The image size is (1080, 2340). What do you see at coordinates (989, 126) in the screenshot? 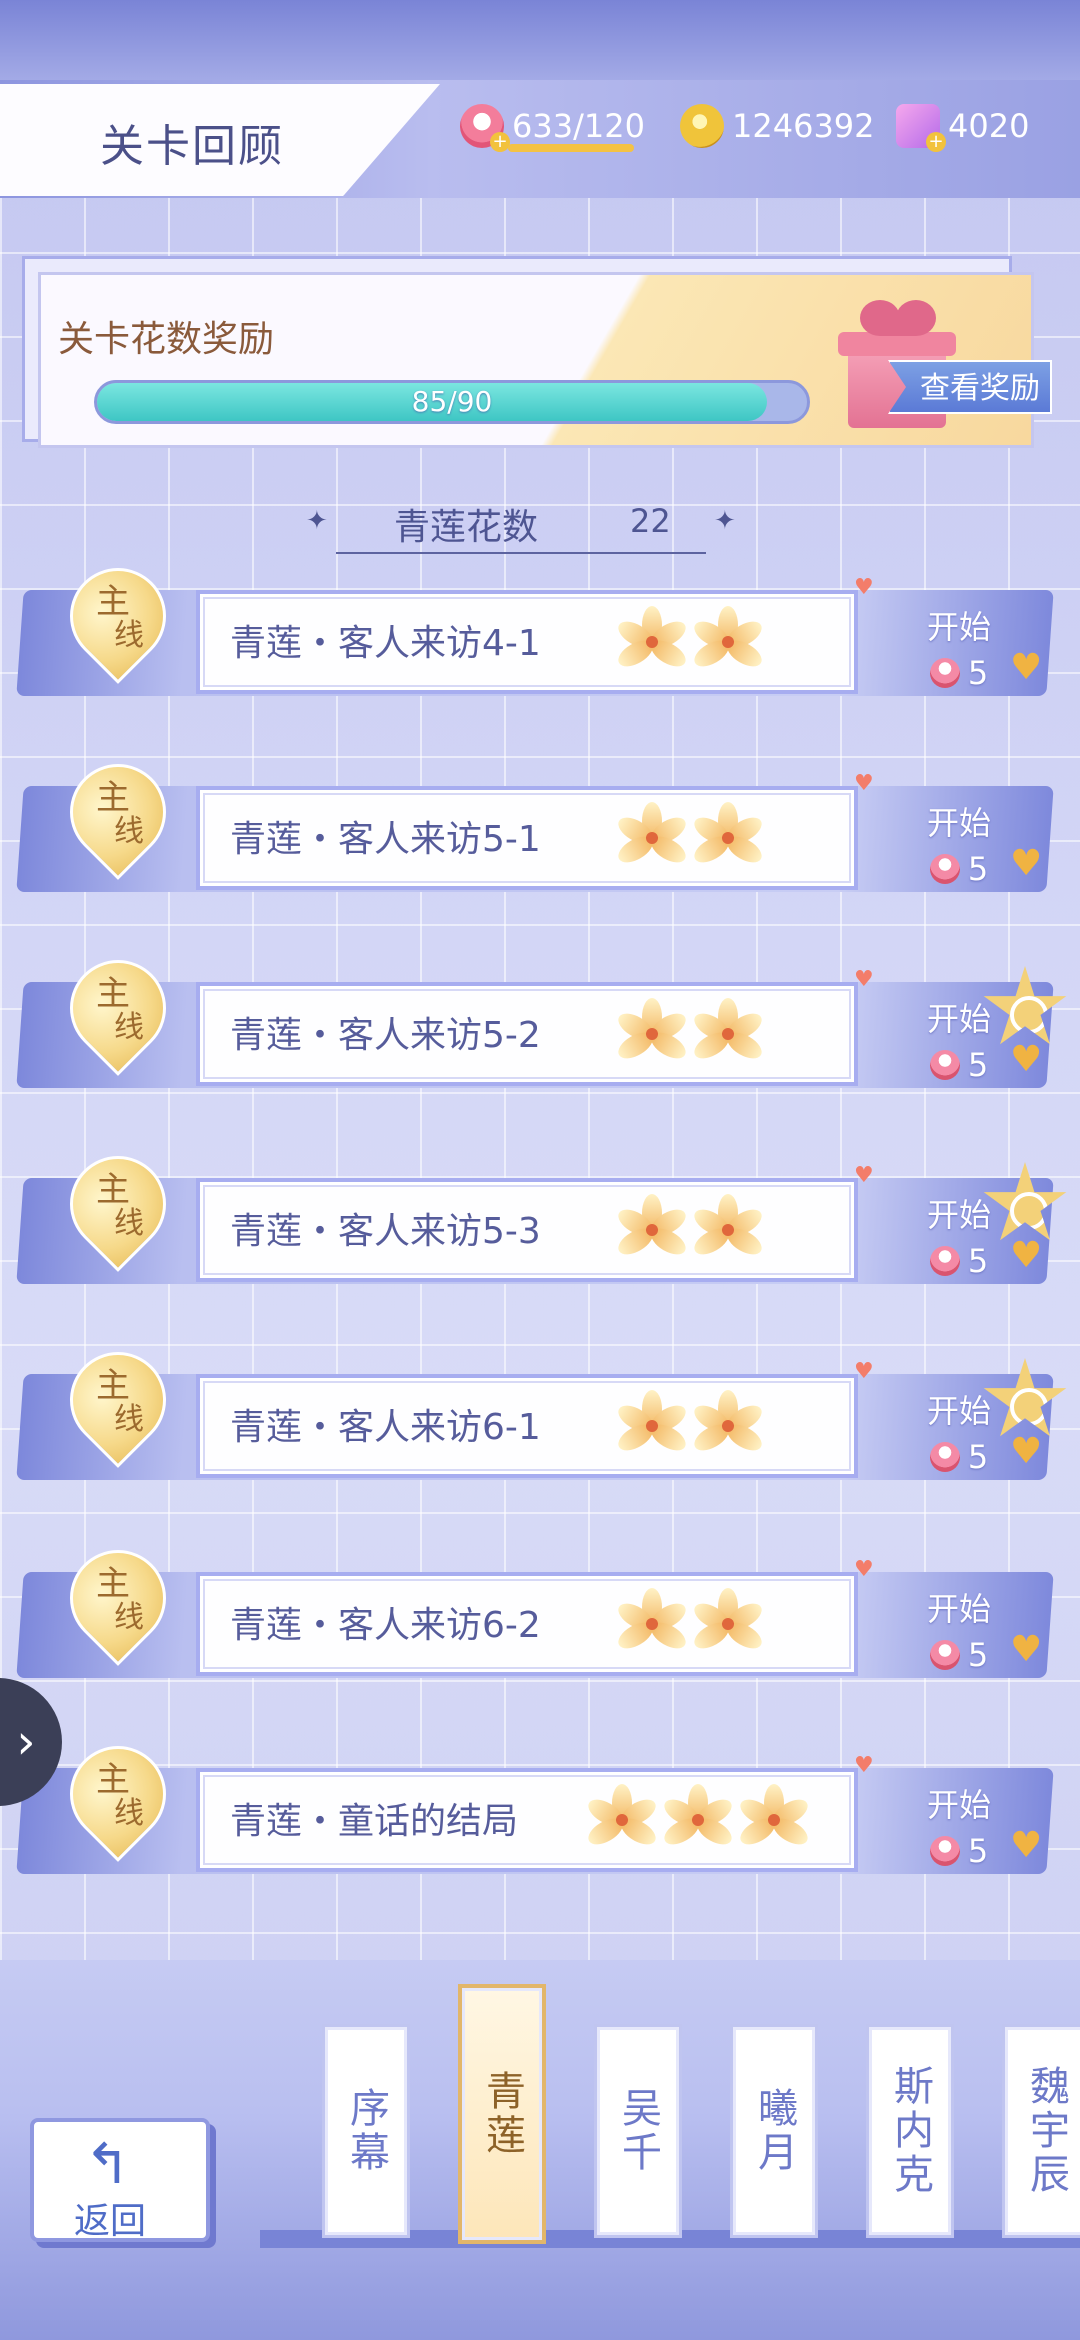
I see `gem-value: 4020` at bounding box center [989, 126].